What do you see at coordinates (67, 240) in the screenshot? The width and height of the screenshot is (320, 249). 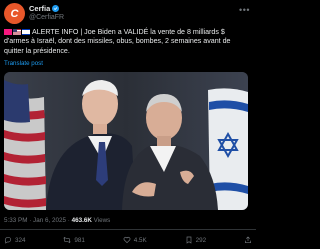 I see `repost-icon` at bounding box center [67, 240].